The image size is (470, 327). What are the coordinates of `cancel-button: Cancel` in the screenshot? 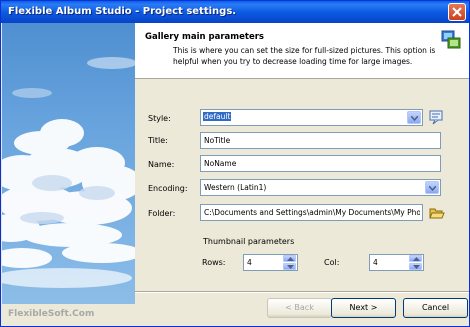 It's located at (435, 308).